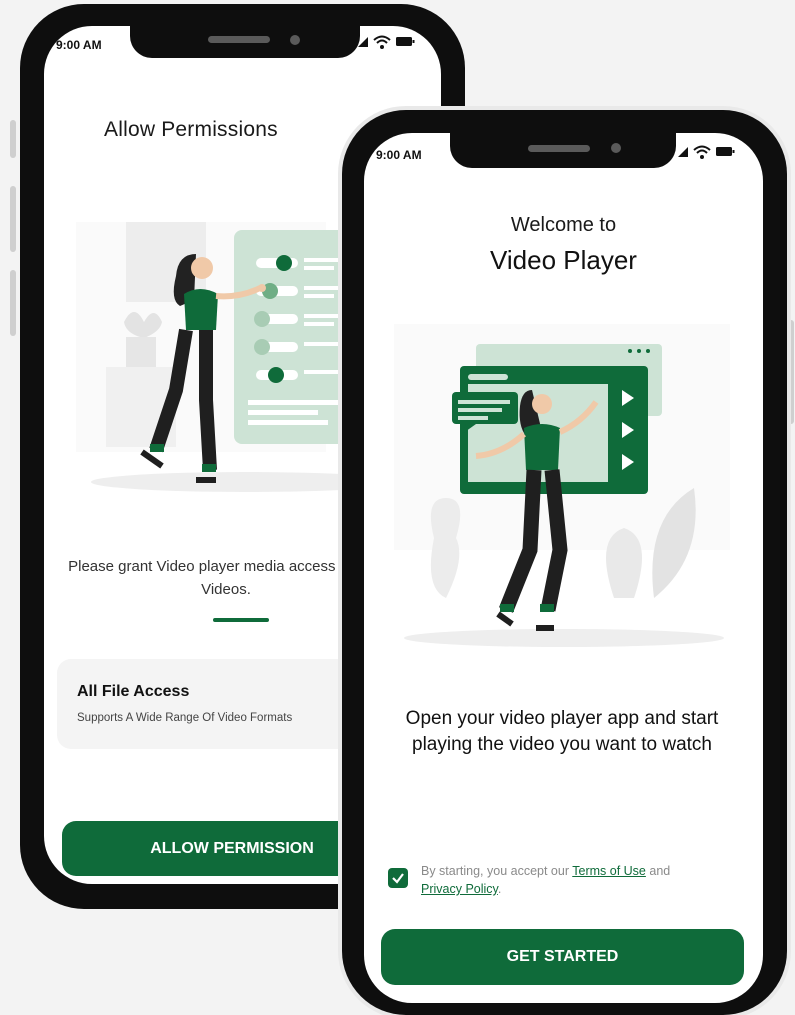 The height and width of the screenshot is (1015, 795). I want to click on get-started-button: GET STARTED, so click(562, 957).